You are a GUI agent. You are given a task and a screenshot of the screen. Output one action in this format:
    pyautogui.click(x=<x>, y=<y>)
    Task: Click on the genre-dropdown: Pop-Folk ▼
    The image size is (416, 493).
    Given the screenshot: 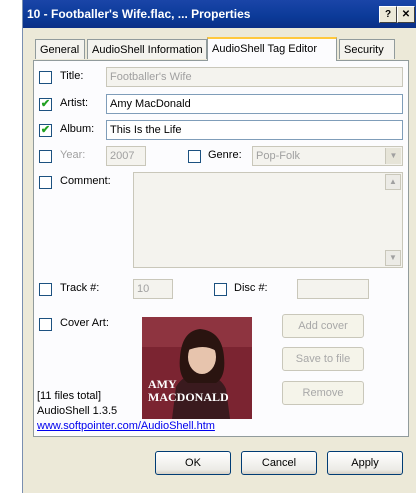 What is the action you would take?
    pyautogui.click(x=327, y=156)
    